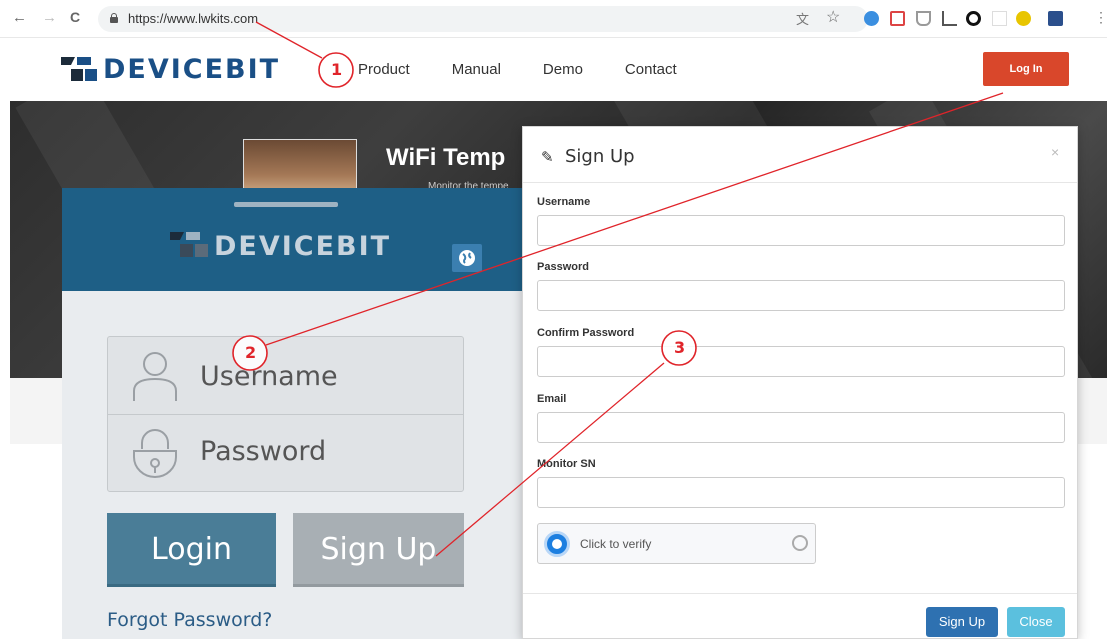 This screenshot has height=639, width=1107. What do you see at coordinates (802, 18) in the screenshot?
I see `translate-icon: 文` at bounding box center [802, 18].